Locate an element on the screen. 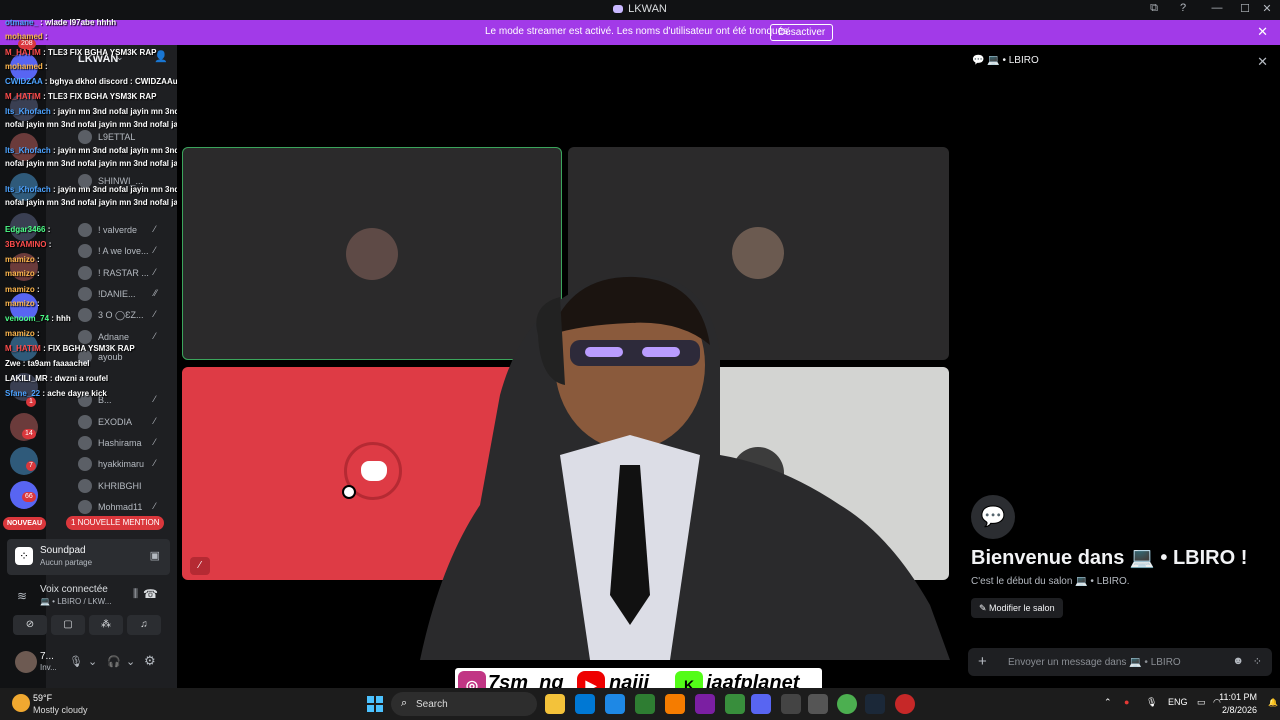  apps-icon: ⁘ is located at coordinates (1257, 661).